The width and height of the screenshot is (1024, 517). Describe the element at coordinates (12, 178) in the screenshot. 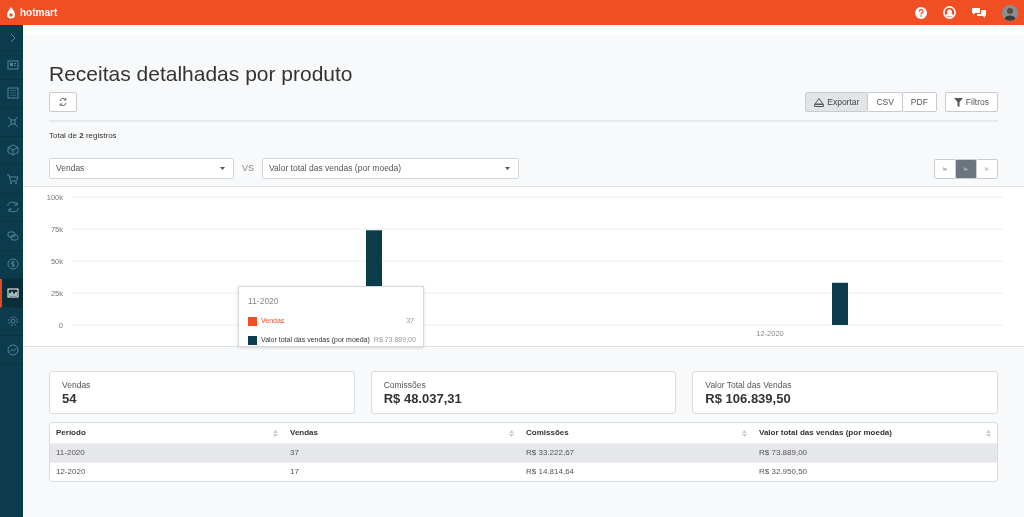

I see `cart-icon` at that location.